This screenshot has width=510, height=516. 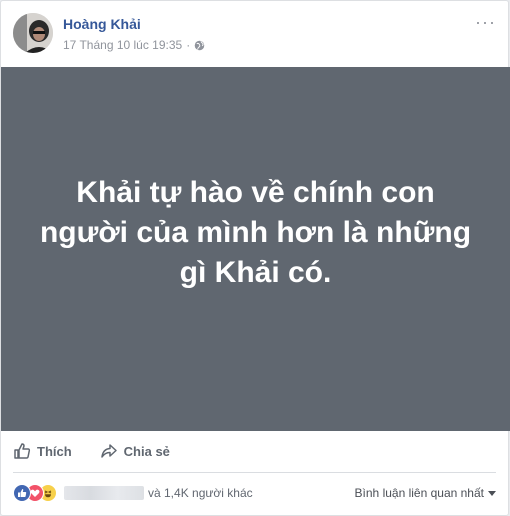 What do you see at coordinates (104, 493) in the screenshot?
I see `blurred-names` at bounding box center [104, 493].